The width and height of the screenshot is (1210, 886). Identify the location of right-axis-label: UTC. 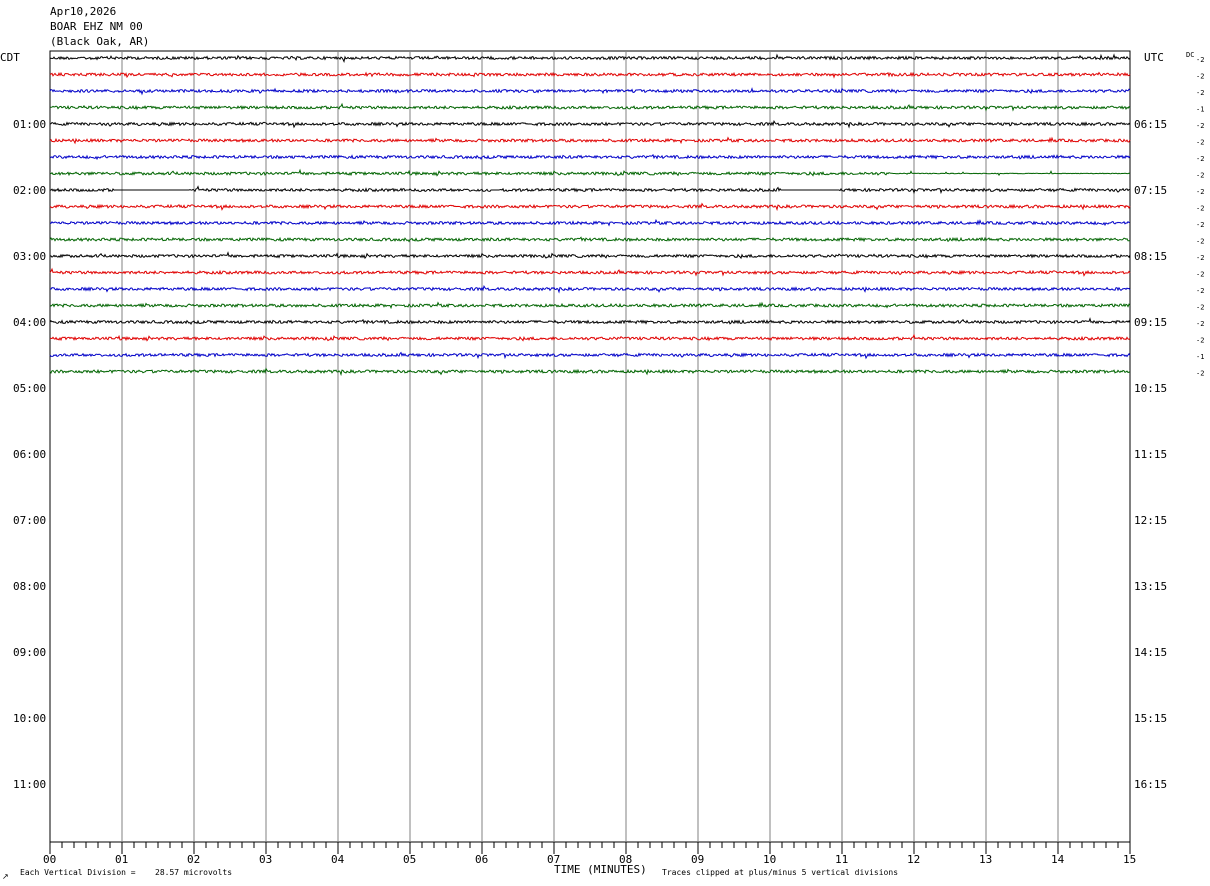
(1154, 57).